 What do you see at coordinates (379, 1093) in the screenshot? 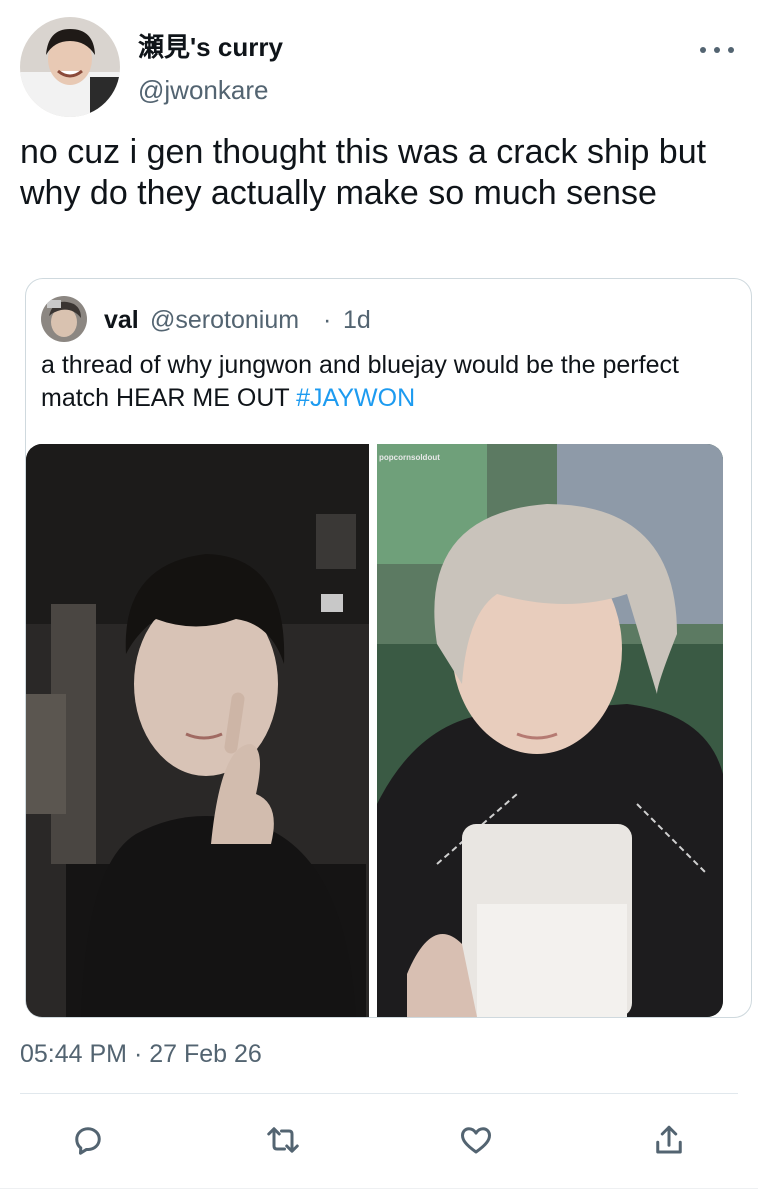
I see `divider` at bounding box center [379, 1093].